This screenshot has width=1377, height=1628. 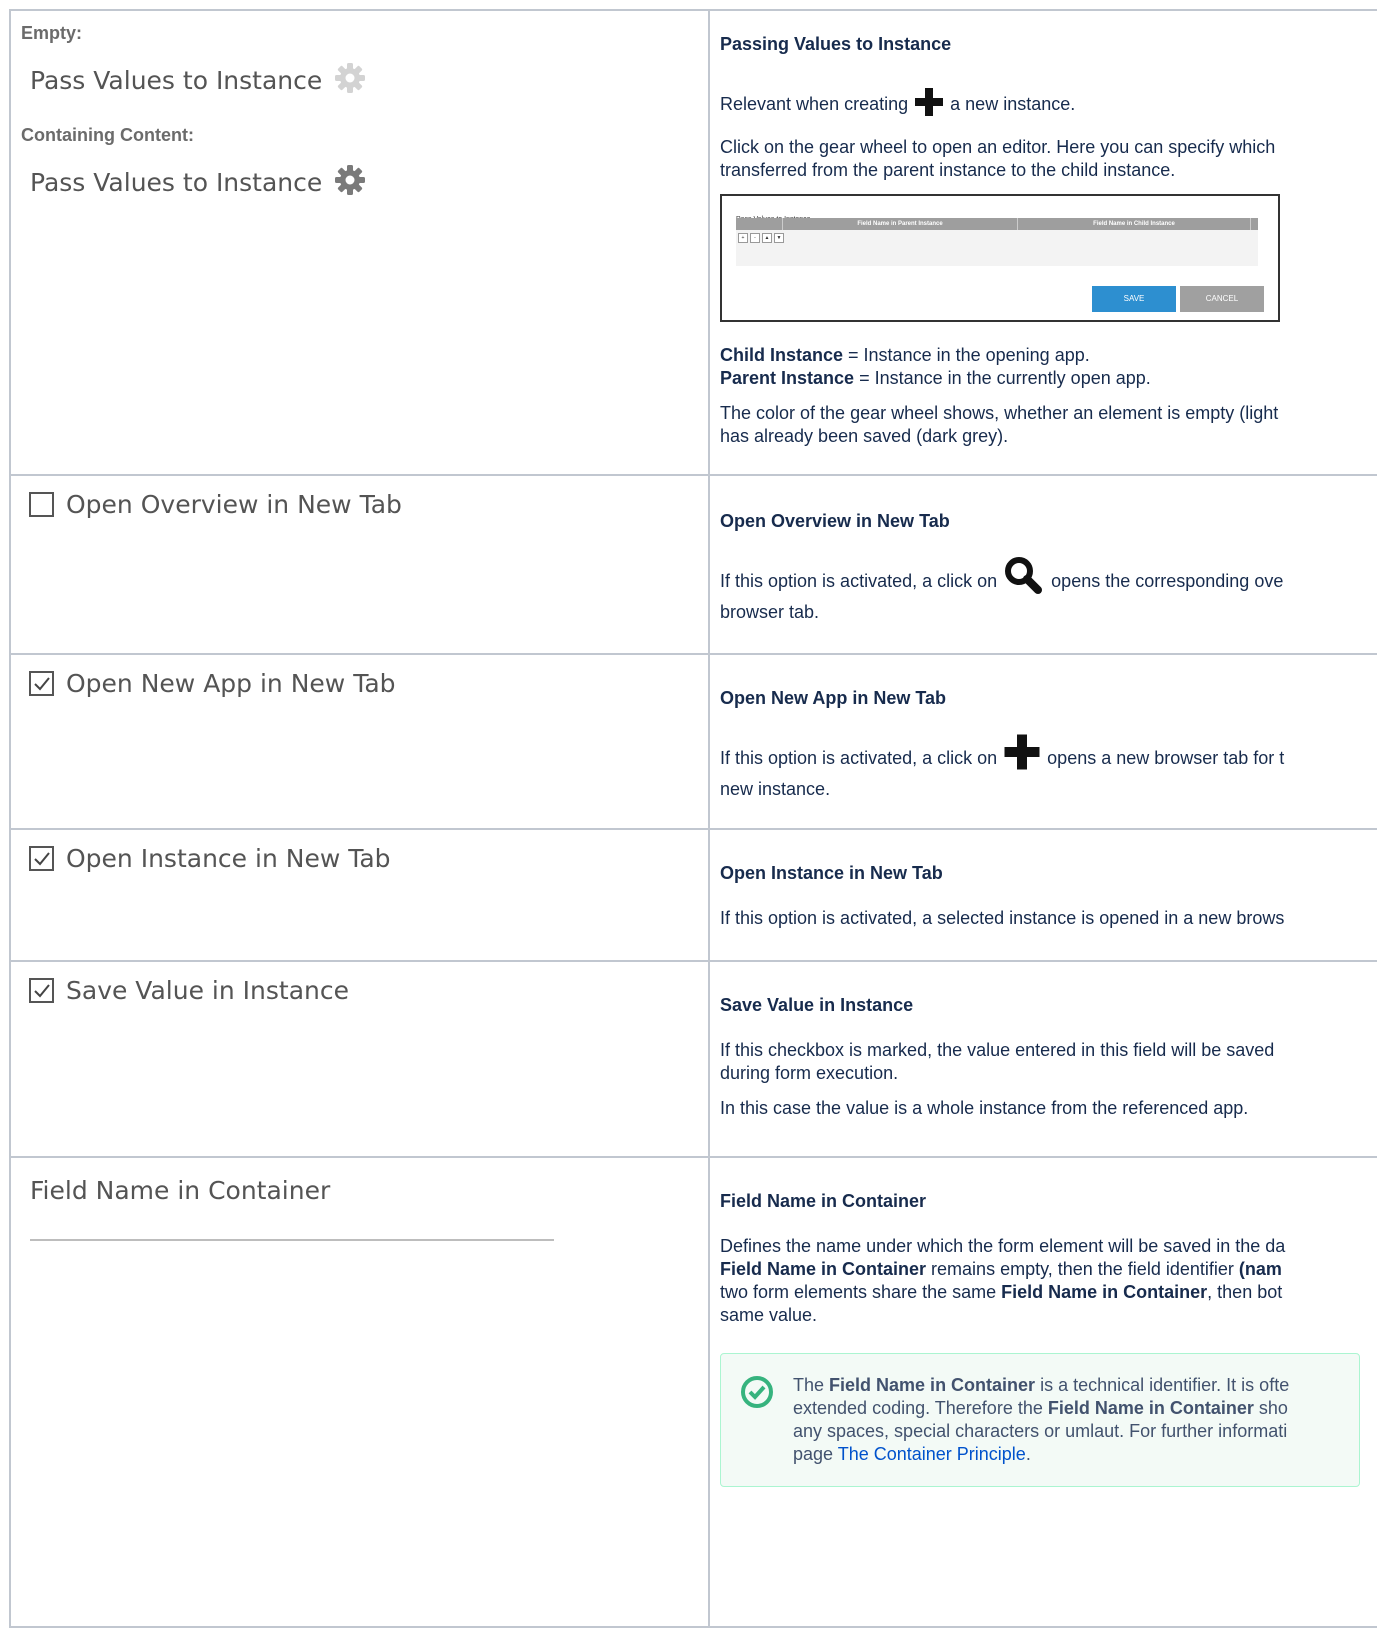 I want to click on open-overview-label: Open Overview in New Tab, so click(x=234, y=504).